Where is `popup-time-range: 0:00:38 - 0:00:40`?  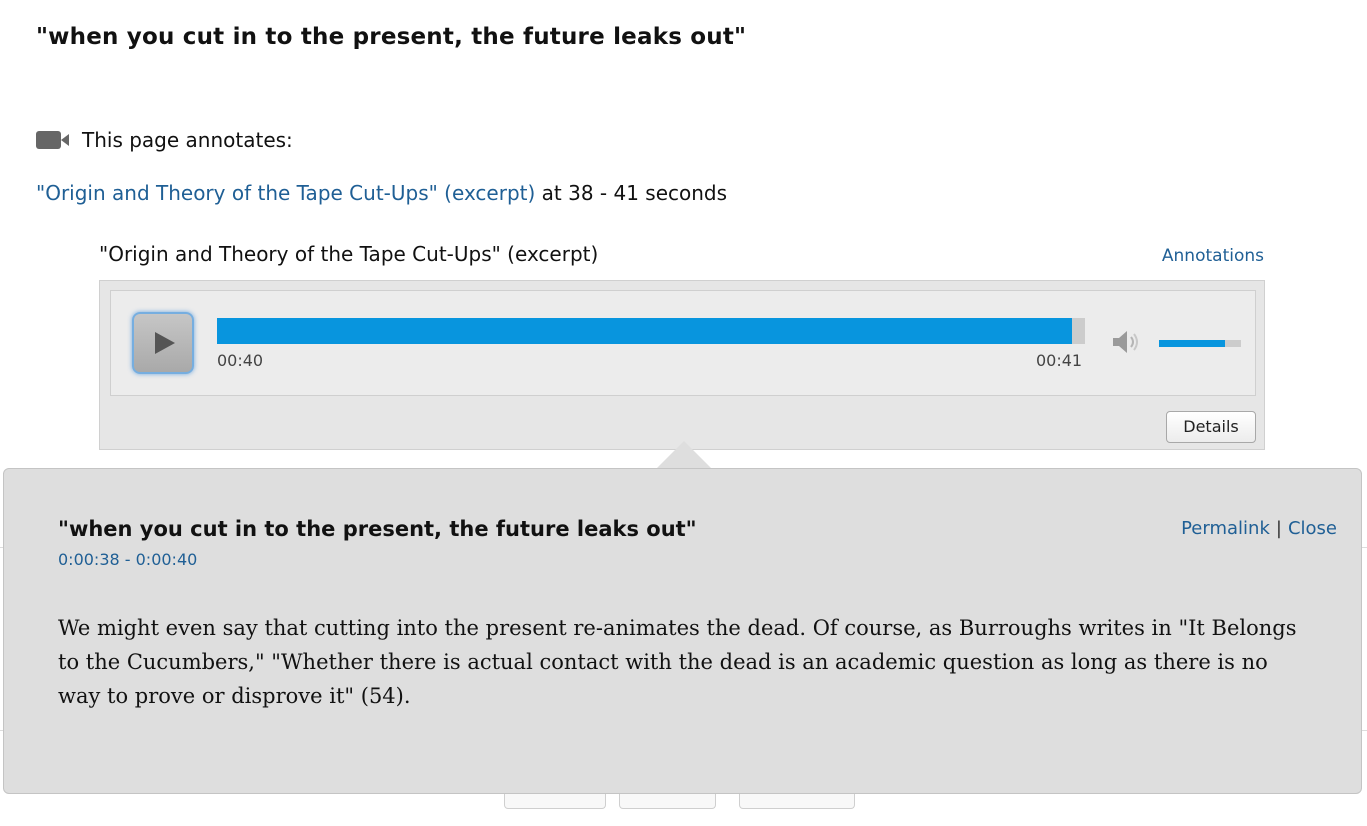 popup-time-range: 0:00:38 - 0:00:40 is located at coordinates (128, 559).